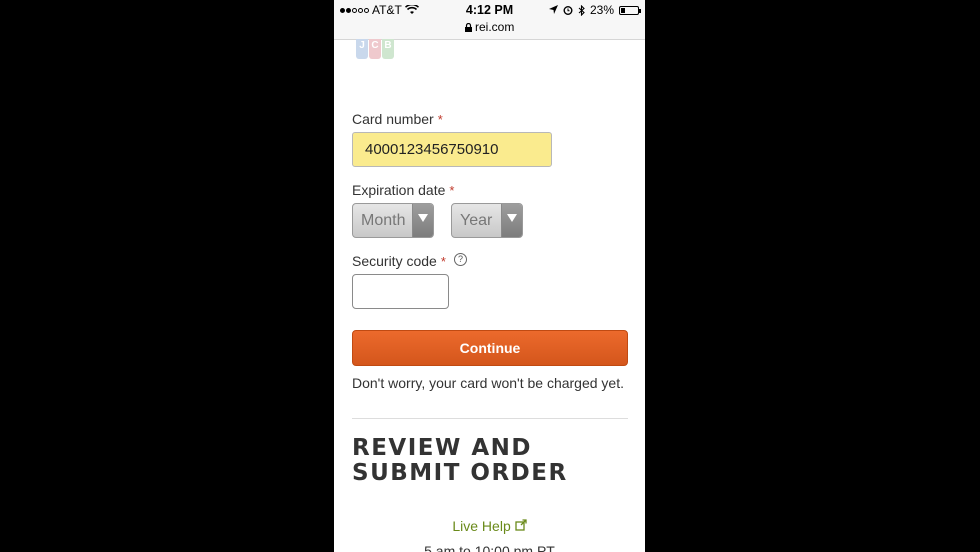  Describe the element at coordinates (489, 547) in the screenshot. I see `support-hours: 5 am to 10:00 pm PT` at that location.